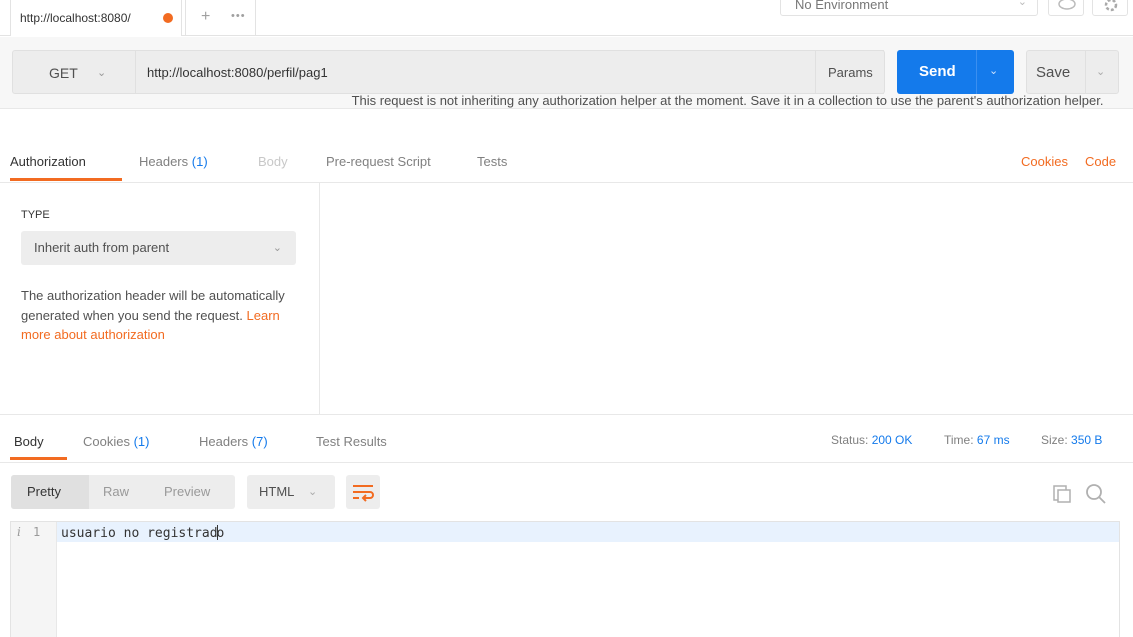 Image resolution: width=1133 pixels, height=637 pixels. I want to click on tab-authorization: Authorization, so click(48, 161).